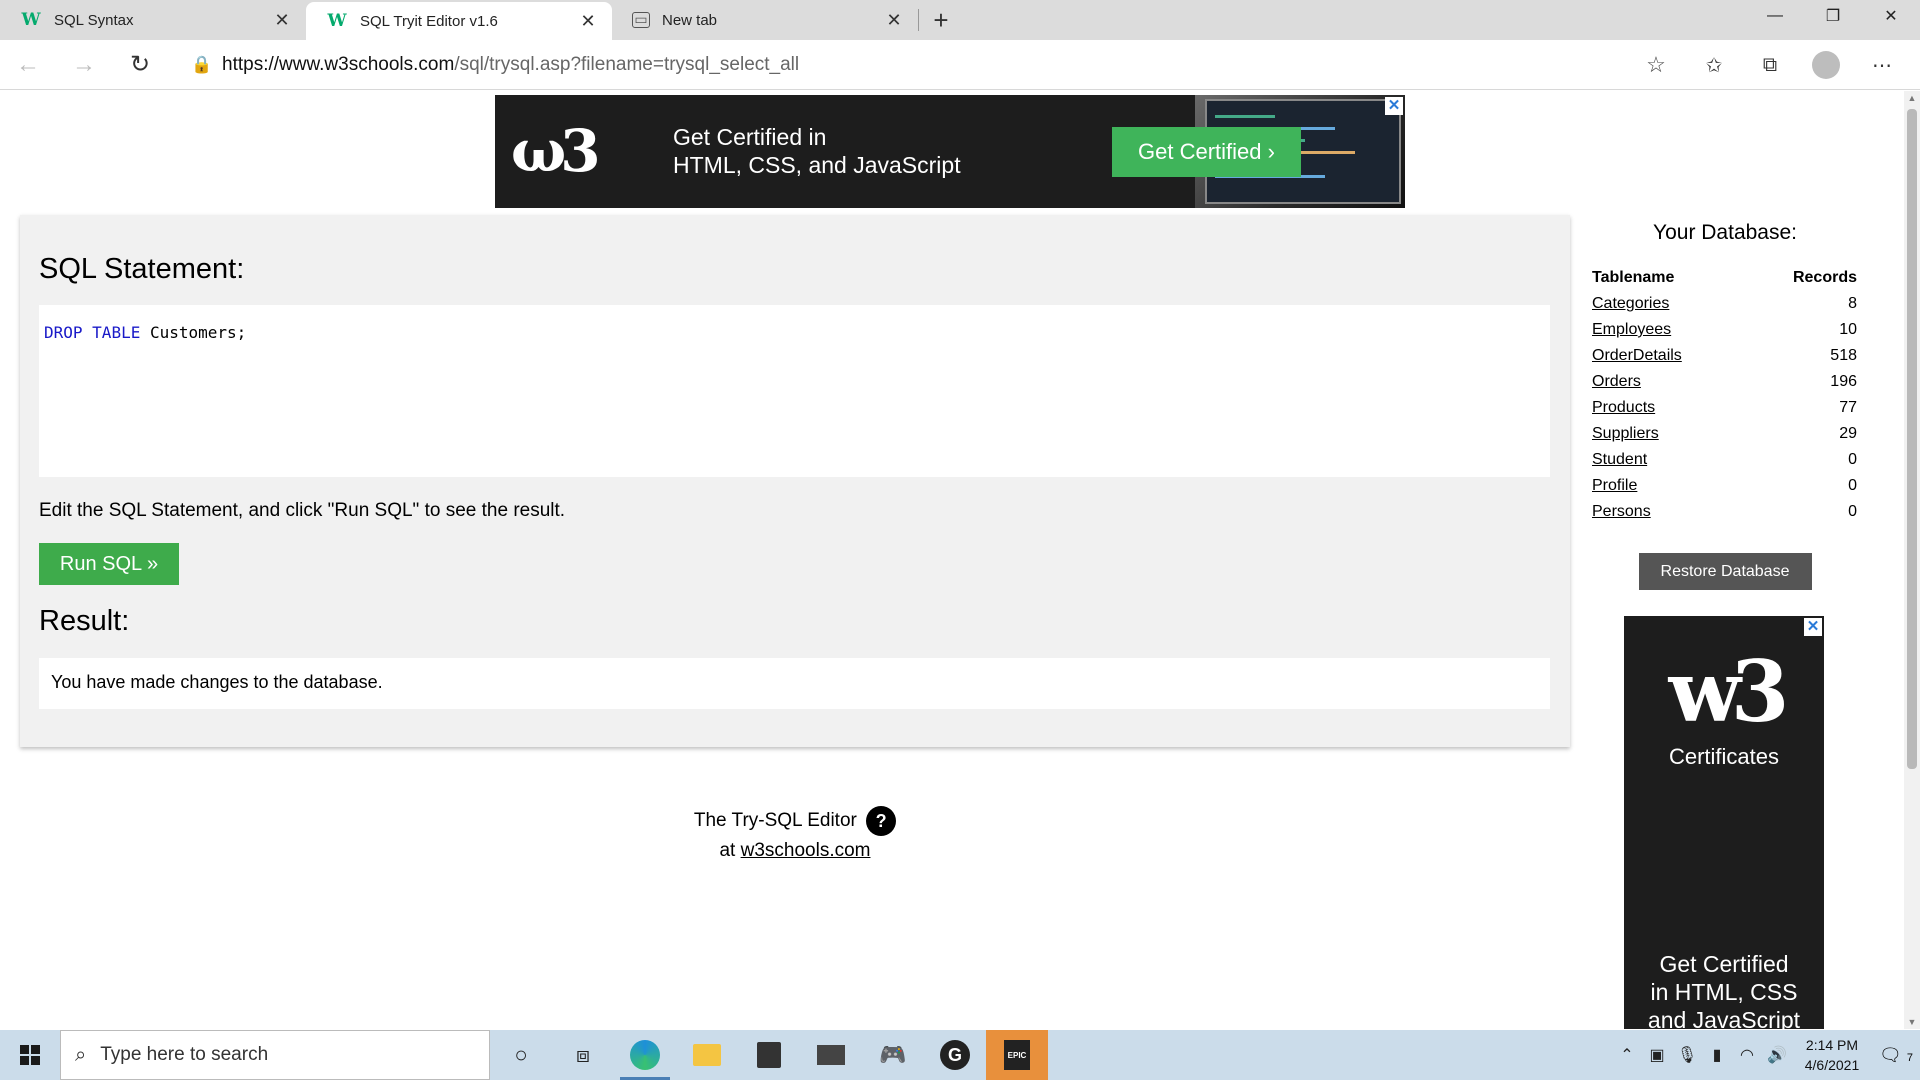 This screenshot has height=1080, width=1920. What do you see at coordinates (63, 332) in the screenshot?
I see `sql-keyword: DROP` at bounding box center [63, 332].